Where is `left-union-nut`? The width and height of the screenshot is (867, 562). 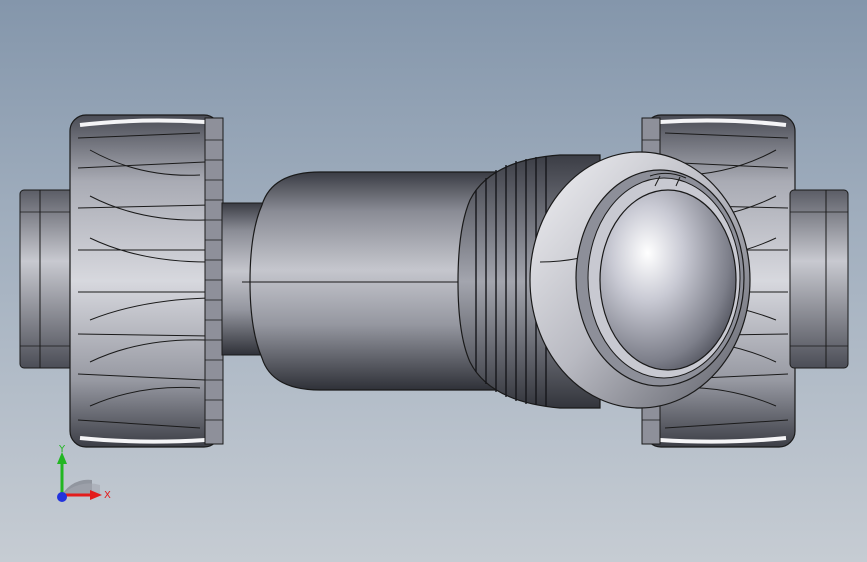
left-union-nut is located at coordinates (146, 281).